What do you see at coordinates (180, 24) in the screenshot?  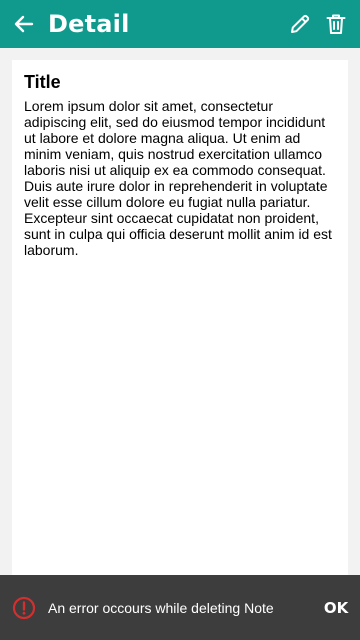 I see `app-bar: Detail` at bounding box center [180, 24].